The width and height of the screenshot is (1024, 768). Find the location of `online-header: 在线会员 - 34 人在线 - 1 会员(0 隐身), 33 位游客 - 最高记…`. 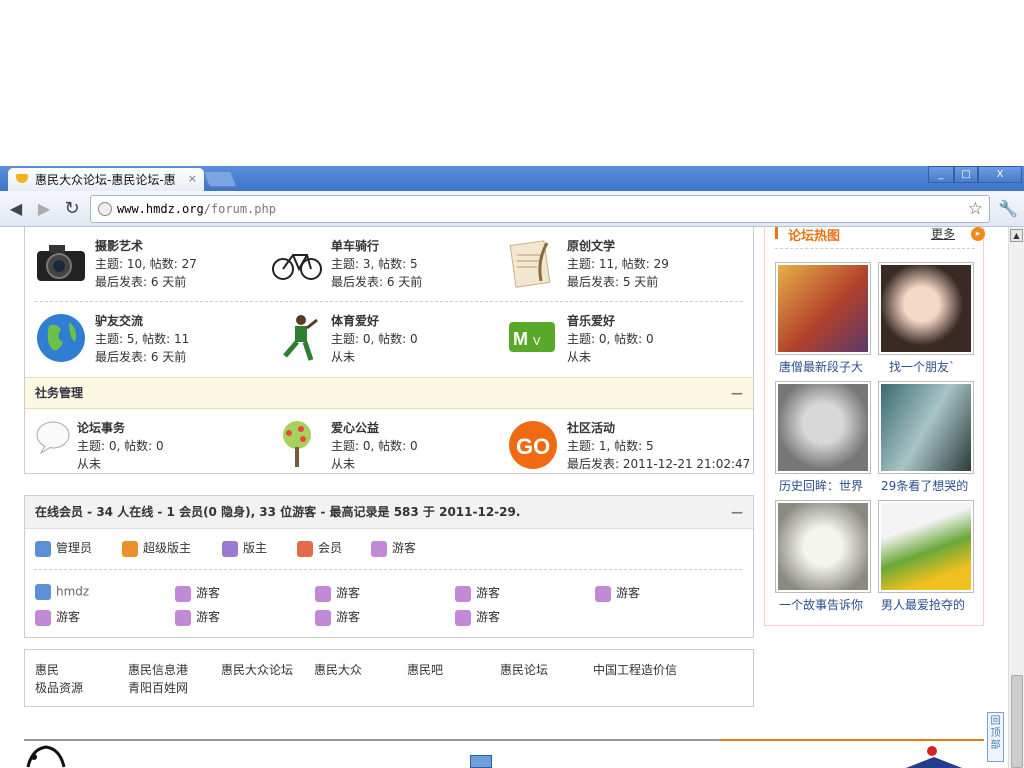

online-header: 在线会员 - 34 人在线 - 1 会员(0 隐身), 33 位游客 - 最高记… is located at coordinates (389, 512).